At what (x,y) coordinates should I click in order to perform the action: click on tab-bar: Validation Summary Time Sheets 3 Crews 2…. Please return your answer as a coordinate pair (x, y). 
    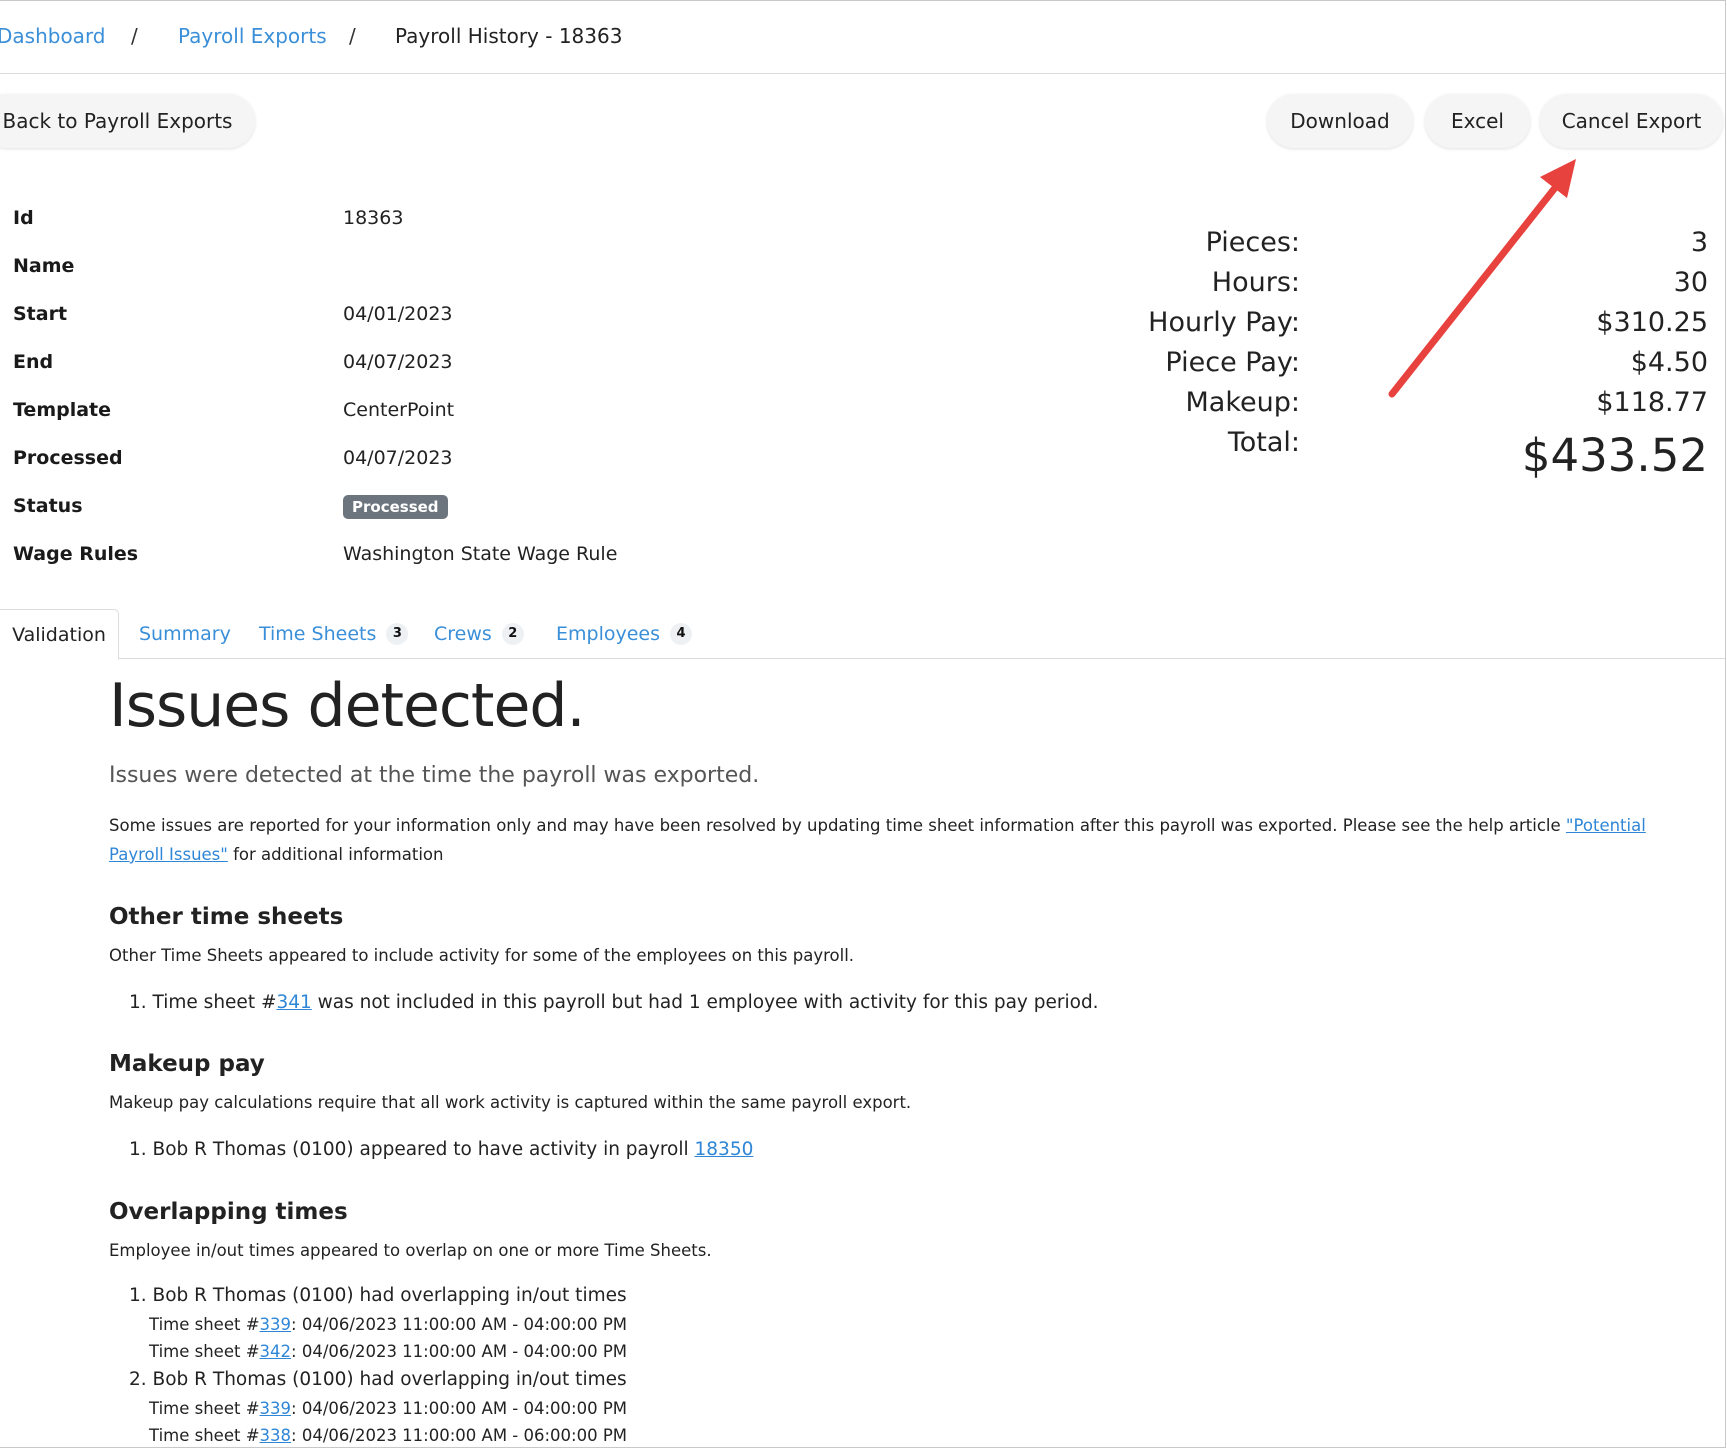
    Looking at the image, I should click on (862, 634).